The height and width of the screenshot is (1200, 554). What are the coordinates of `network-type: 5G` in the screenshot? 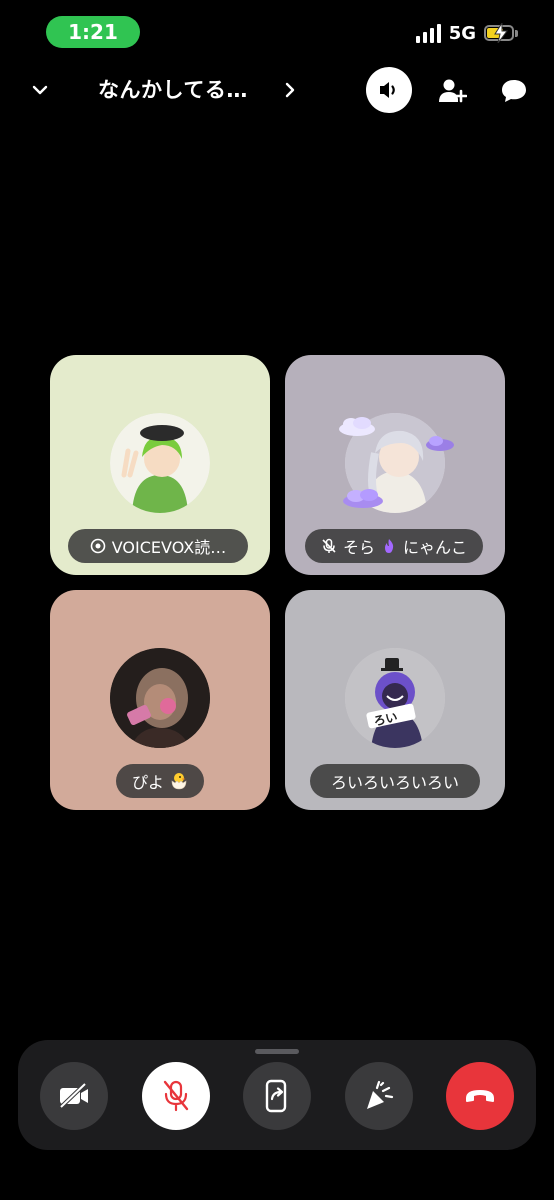 It's located at (462, 33).